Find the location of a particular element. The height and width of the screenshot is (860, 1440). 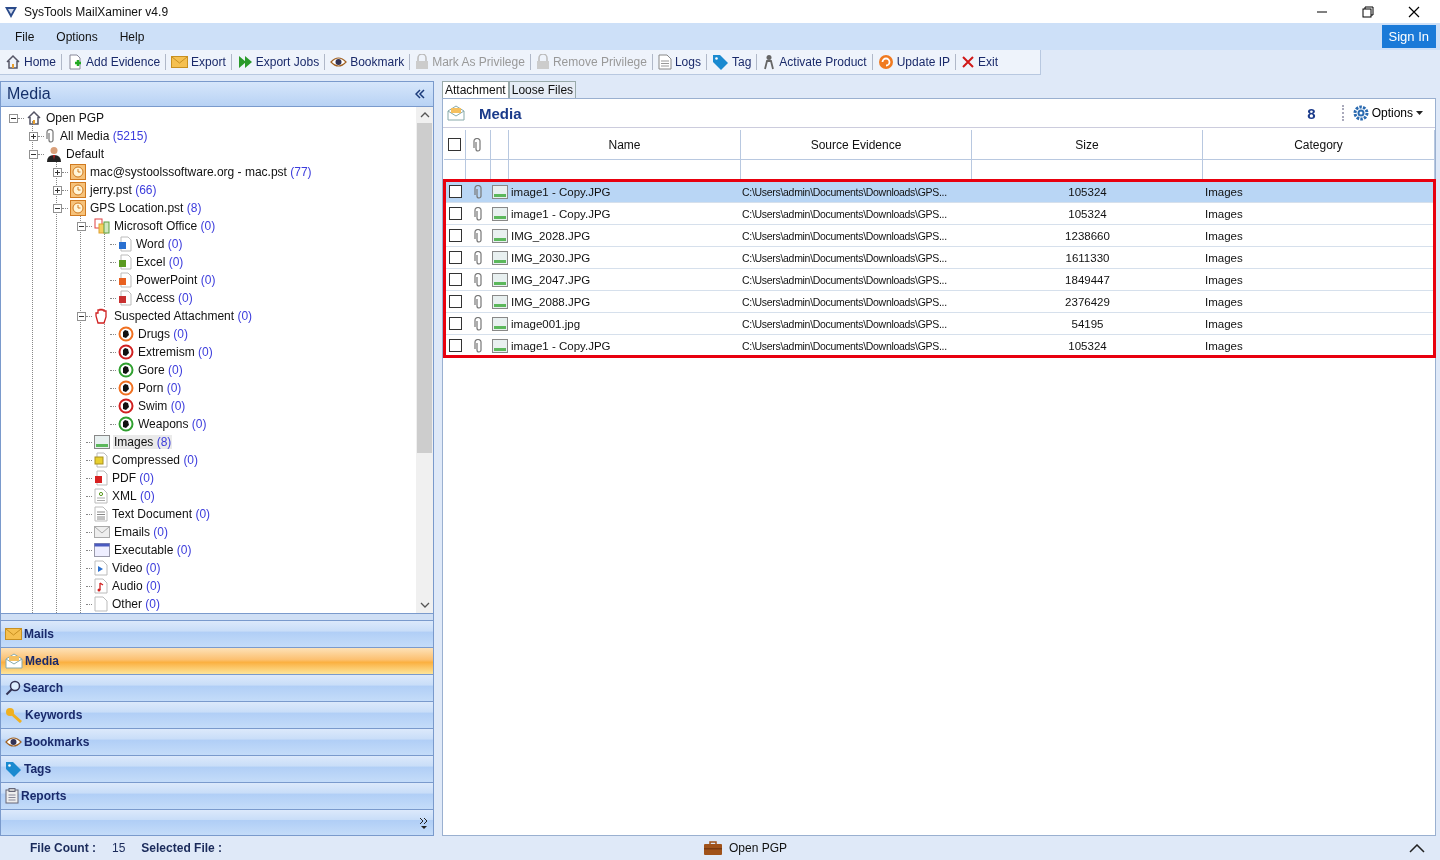

tree-item: jerry.pst (66) is located at coordinates (123, 190).